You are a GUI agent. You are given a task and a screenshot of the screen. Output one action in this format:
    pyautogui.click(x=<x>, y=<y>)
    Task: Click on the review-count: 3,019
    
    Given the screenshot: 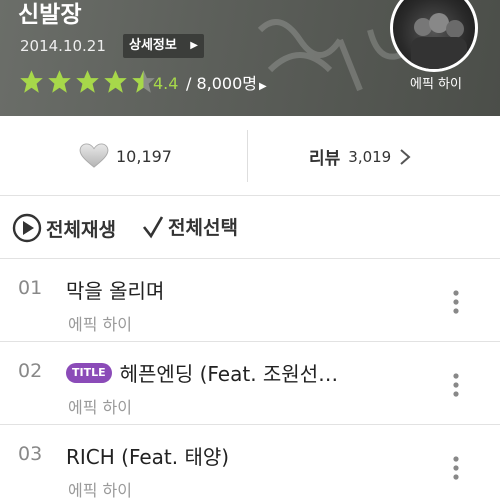 What is the action you would take?
    pyautogui.click(x=370, y=156)
    